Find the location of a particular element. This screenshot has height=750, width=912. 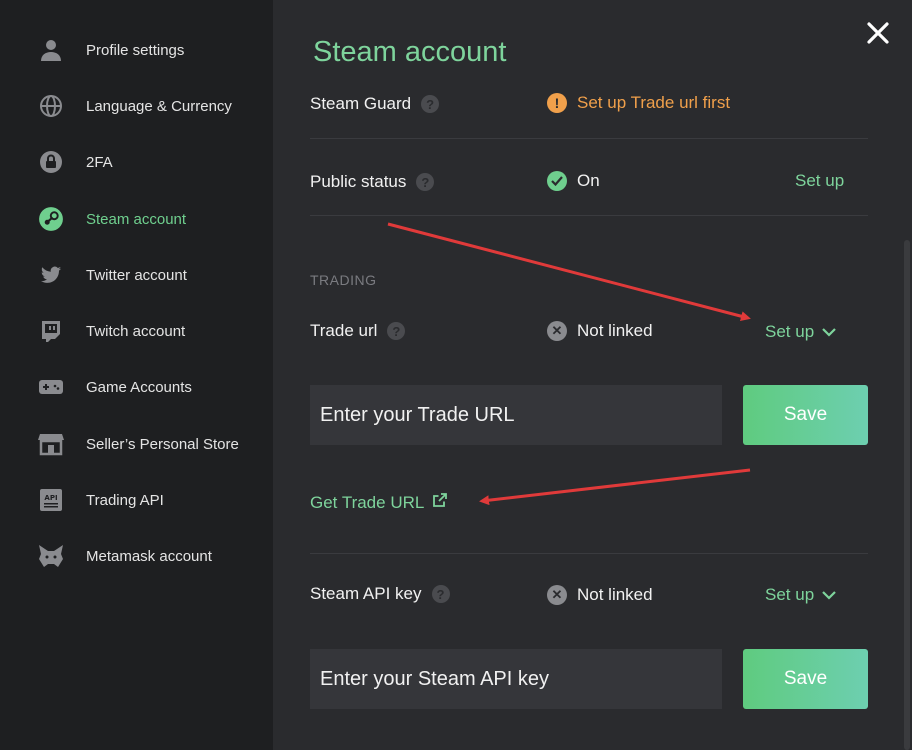

steam-icon is located at coordinates (51, 219).